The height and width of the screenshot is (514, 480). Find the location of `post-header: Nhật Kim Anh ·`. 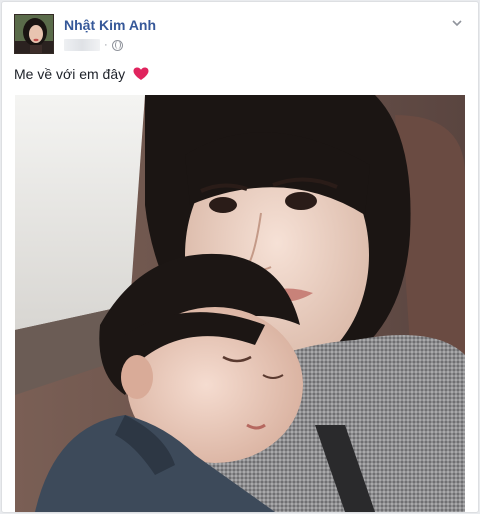

post-header: Nhật Kim Anh · is located at coordinates (240, 34).